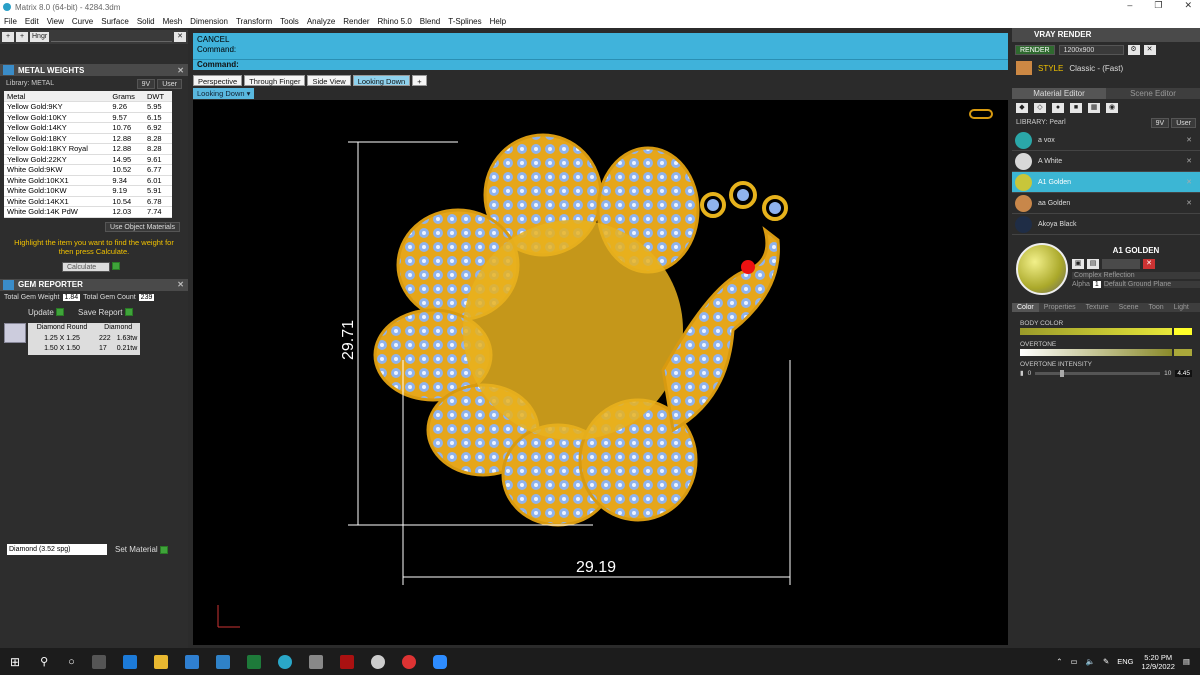  I want to click on menu-mesh: Mesh, so click(173, 21).